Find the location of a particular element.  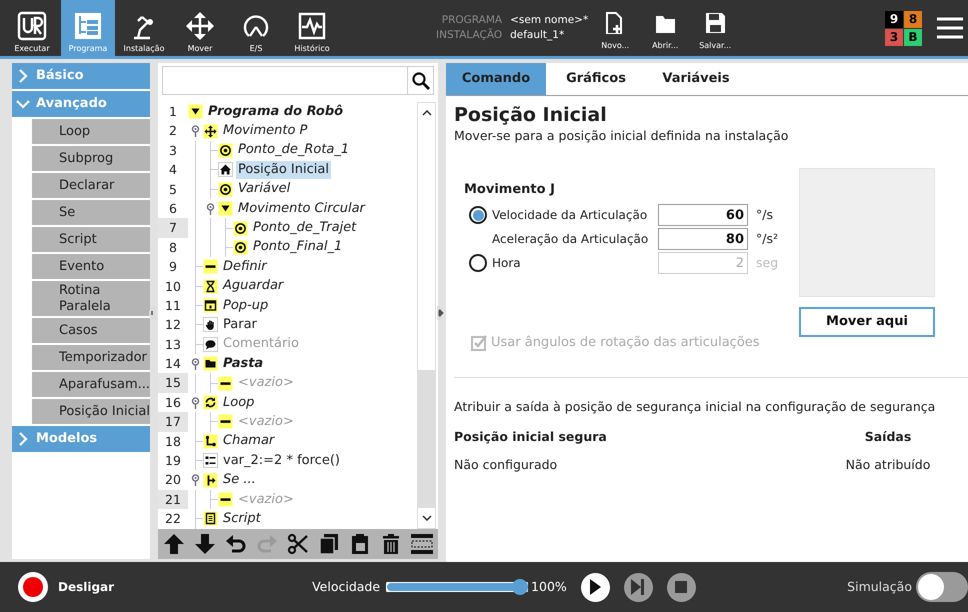

nav-tab: Executar is located at coordinates (32, 28).